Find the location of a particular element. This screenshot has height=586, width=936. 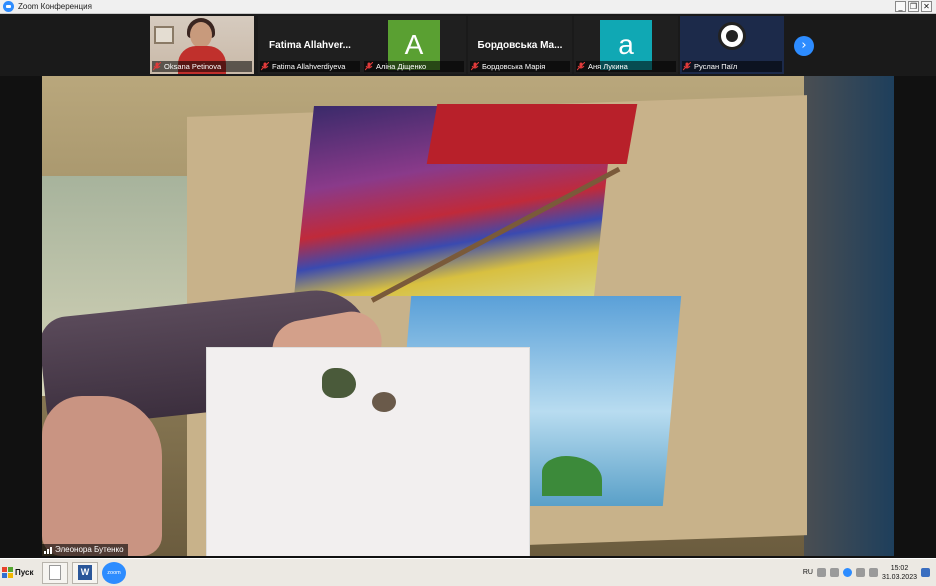

taskbar-word-button: W is located at coordinates (85, 572).